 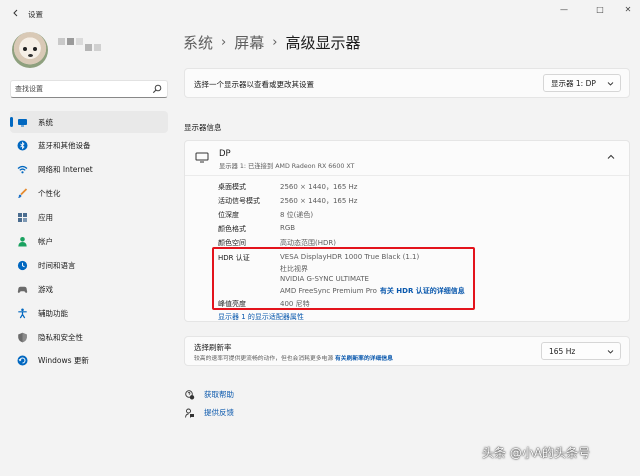 I want to click on brush-icon, so click(x=23, y=193).